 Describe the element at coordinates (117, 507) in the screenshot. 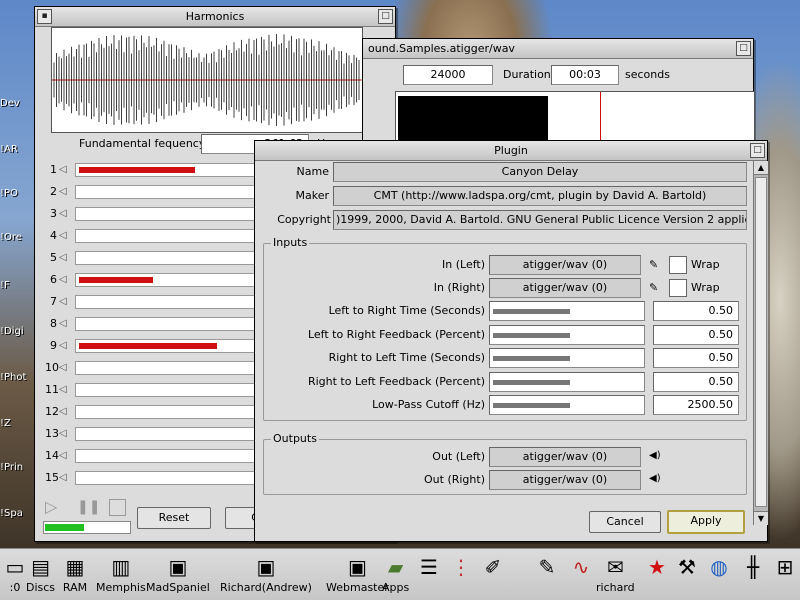

I see `stop-button` at that location.